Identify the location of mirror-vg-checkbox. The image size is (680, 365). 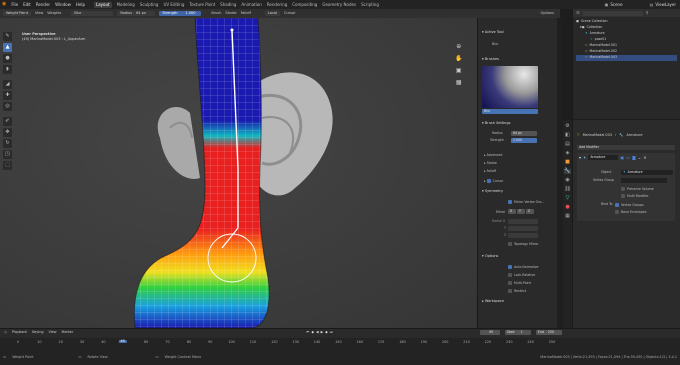
(510, 202).